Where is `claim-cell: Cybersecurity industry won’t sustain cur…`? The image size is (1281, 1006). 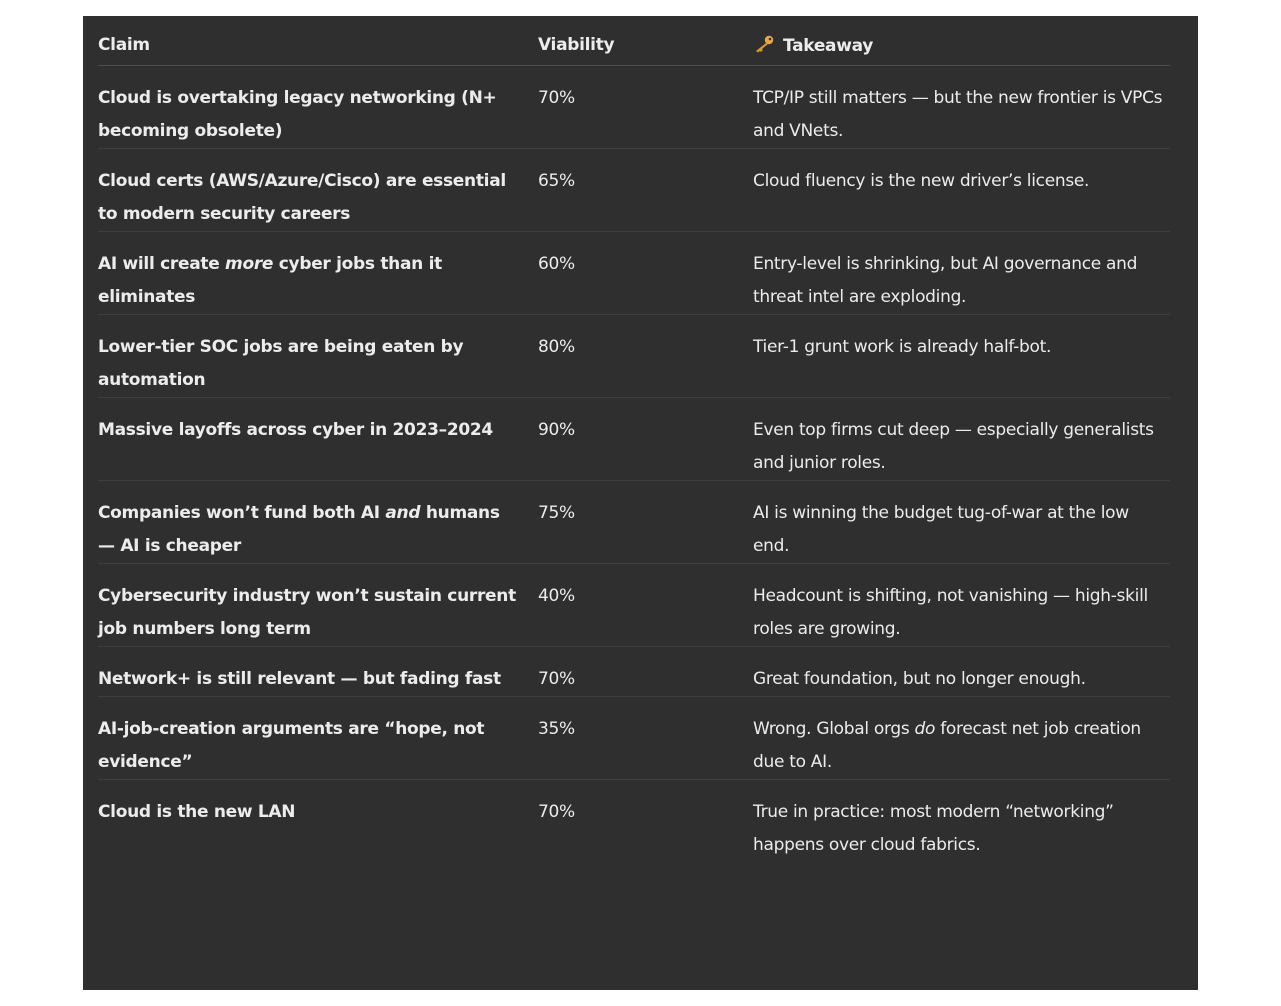 claim-cell: Cybersecurity industry won’t sustain cur… is located at coordinates (318, 605).